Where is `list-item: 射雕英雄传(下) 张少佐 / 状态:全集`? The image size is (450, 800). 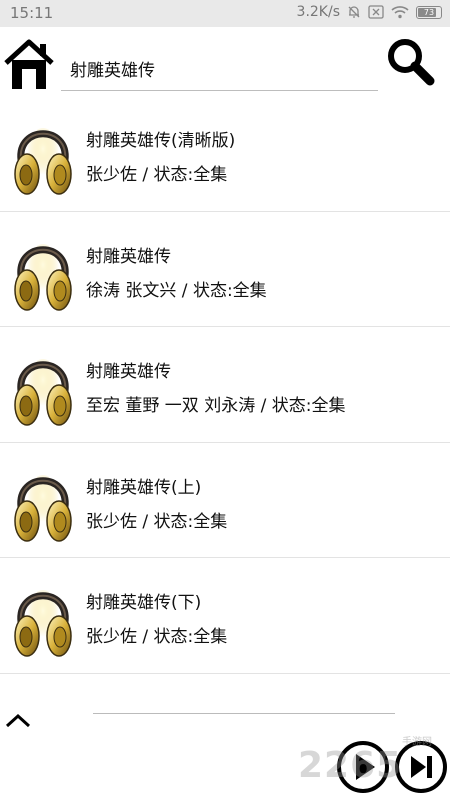 list-item: 射雕英雄传(下) 张少佐 / 状态:全集 is located at coordinates (225, 616).